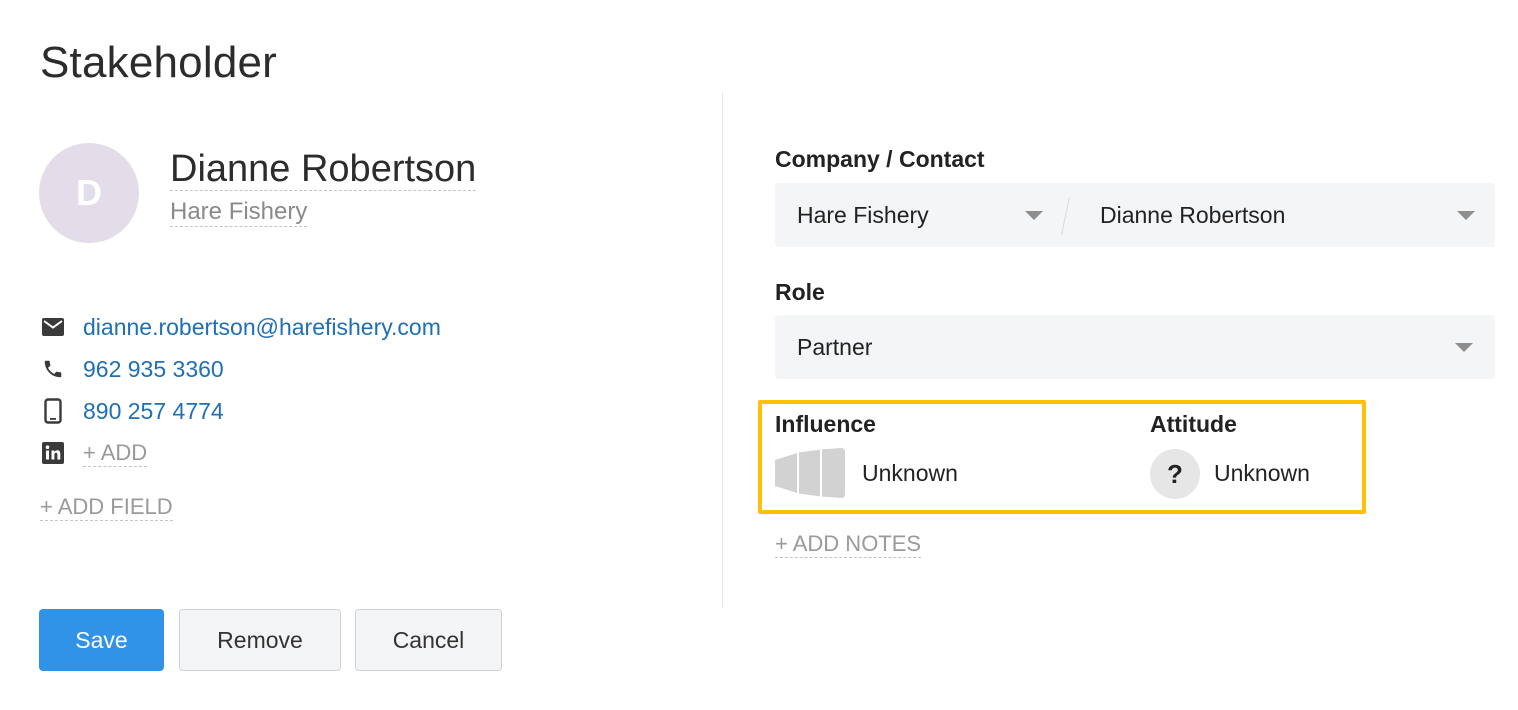 Image resolution: width=1518 pixels, height=710 pixels. What do you see at coordinates (153, 411) in the screenshot?
I see `mobile-link: 890 257 4774` at bounding box center [153, 411].